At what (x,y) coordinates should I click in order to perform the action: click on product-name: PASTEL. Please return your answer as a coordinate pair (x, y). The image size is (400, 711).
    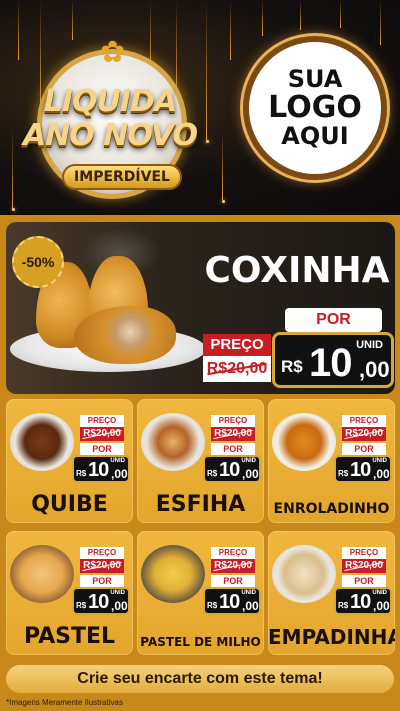
    Looking at the image, I should click on (69, 636).